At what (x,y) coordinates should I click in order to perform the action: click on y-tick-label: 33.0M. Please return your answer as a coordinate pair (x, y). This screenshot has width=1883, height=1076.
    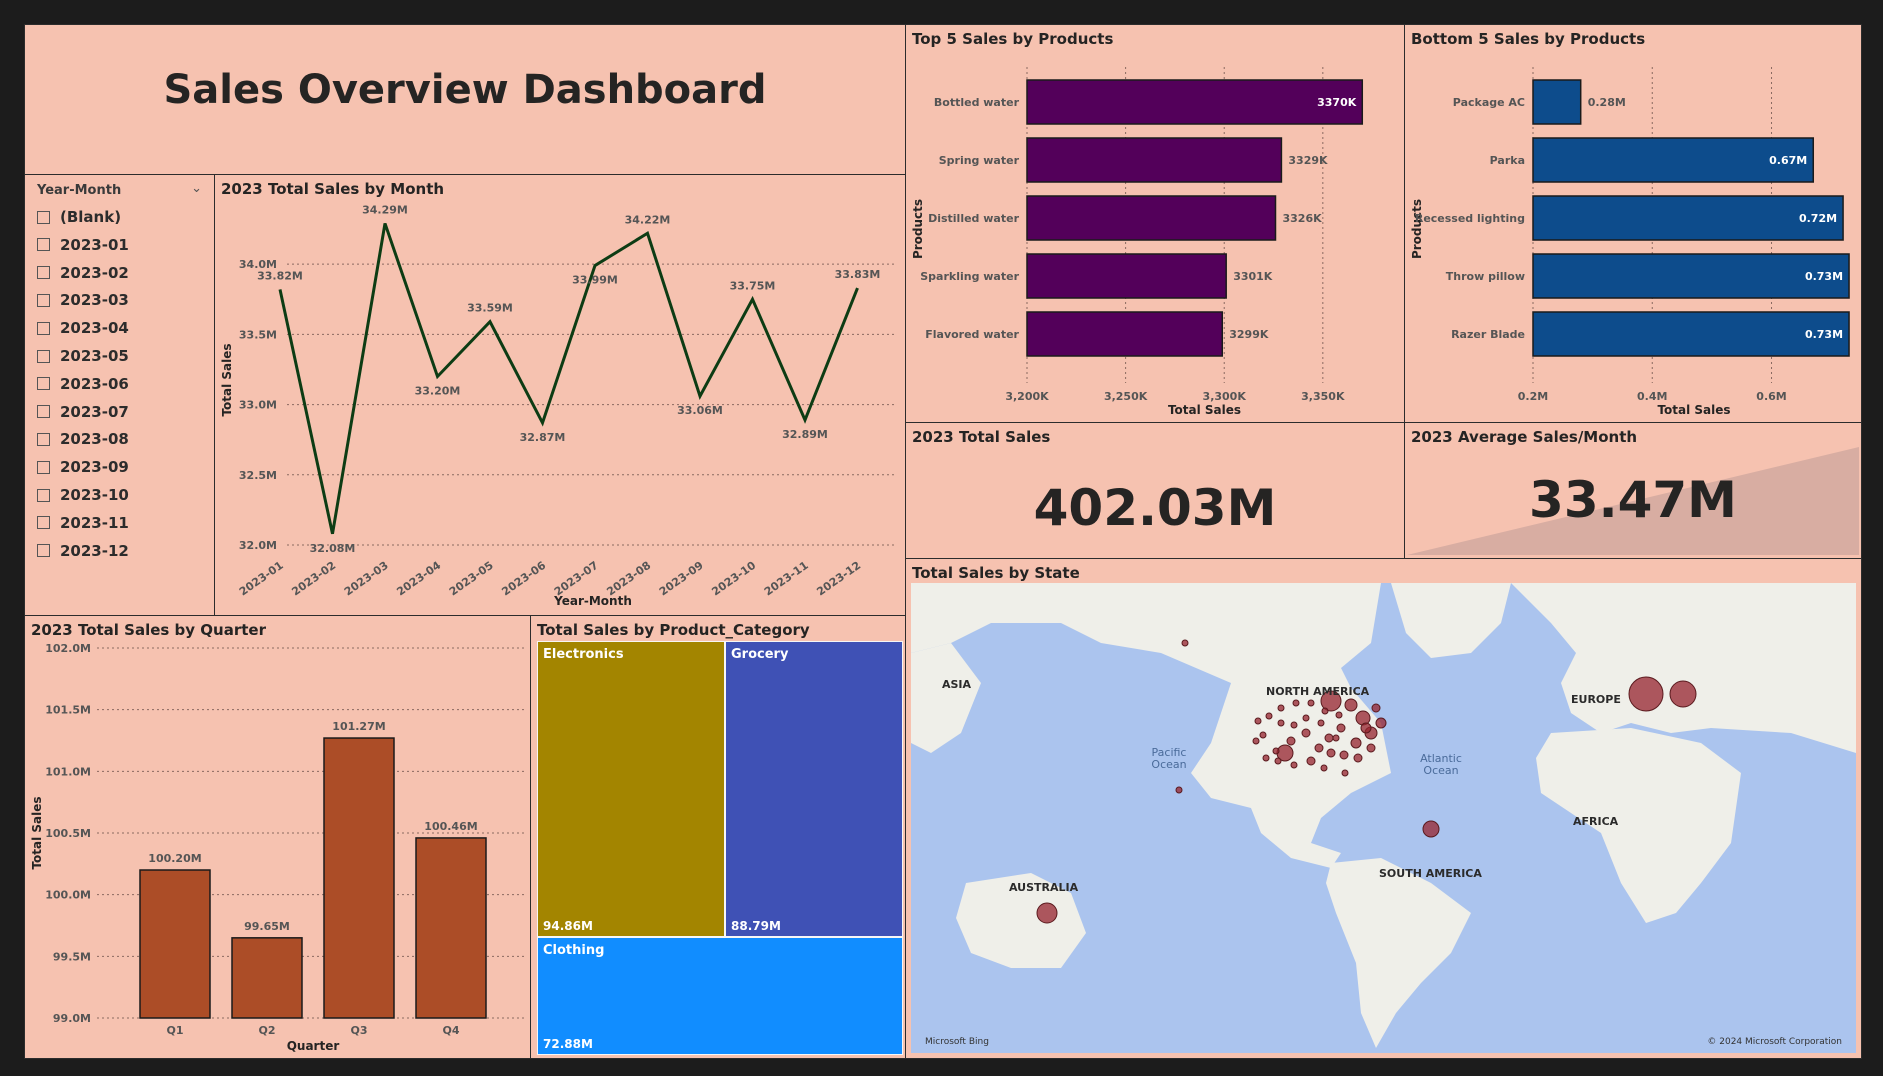
    Looking at the image, I should click on (258, 405).